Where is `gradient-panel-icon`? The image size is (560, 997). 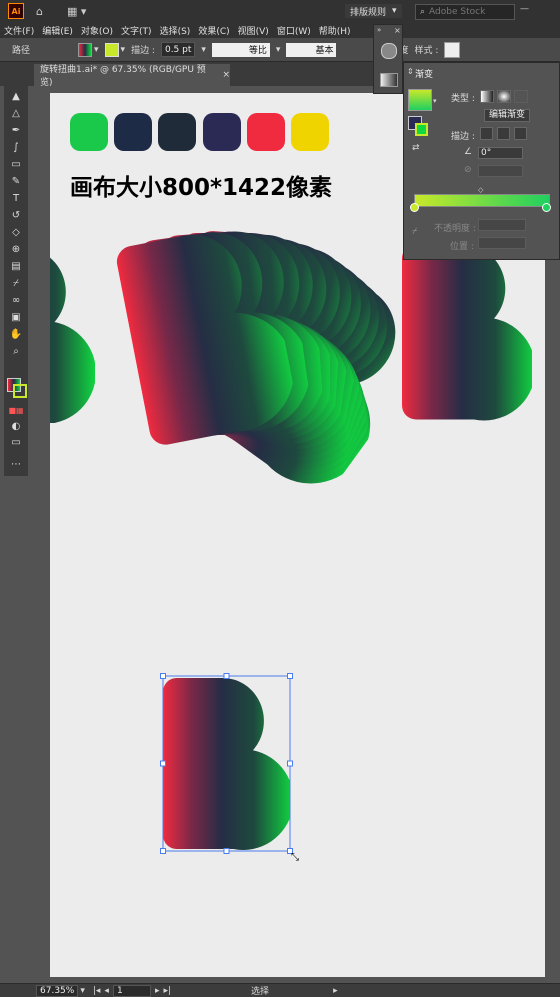
gradient-panel-icon is located at coordinates (389, 80).